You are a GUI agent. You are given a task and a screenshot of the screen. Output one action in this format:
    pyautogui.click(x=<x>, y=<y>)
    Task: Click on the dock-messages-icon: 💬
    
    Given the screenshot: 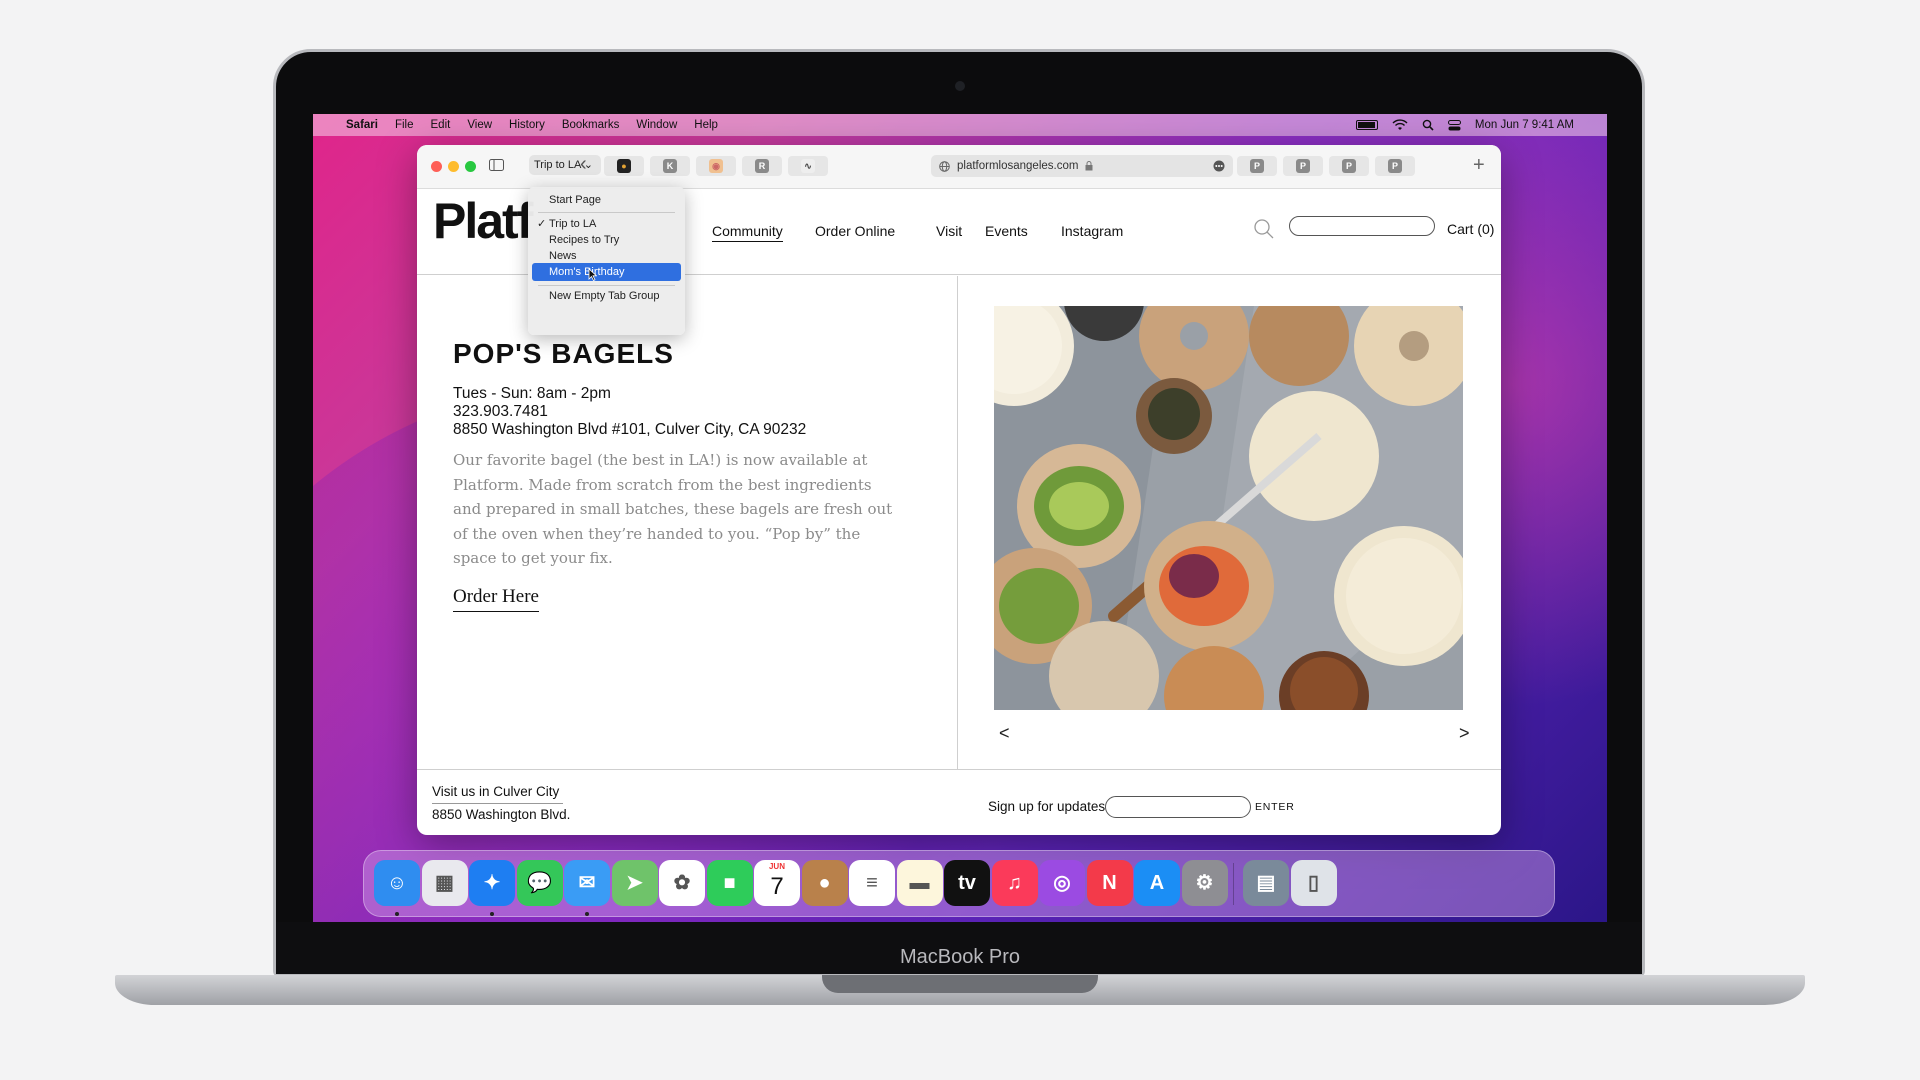 What is the action you would take?
    pyautogui.click(x=539, y=883)
    